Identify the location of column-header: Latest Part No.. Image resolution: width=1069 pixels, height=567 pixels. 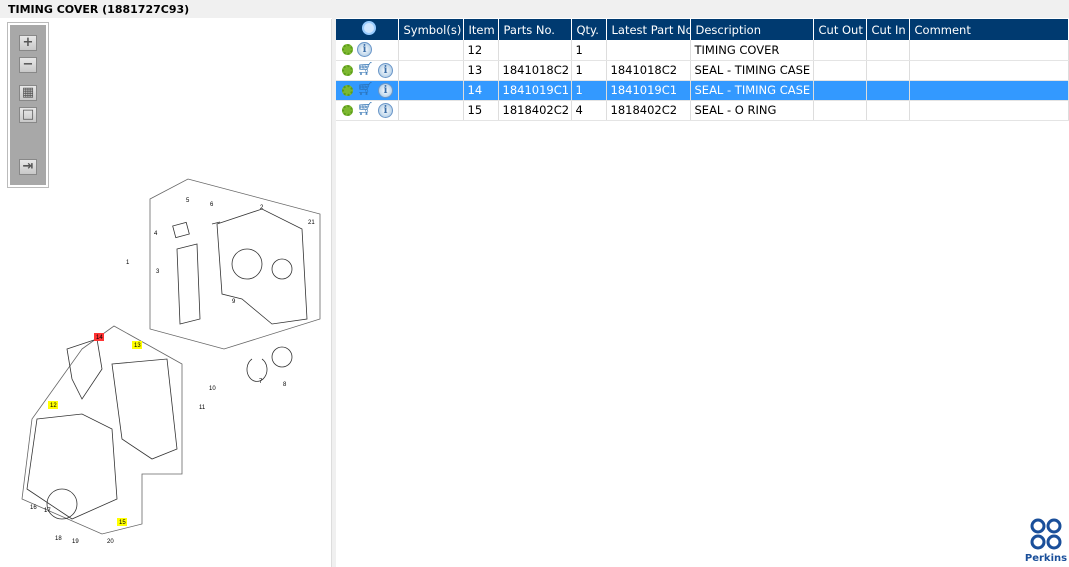
(648, 29).